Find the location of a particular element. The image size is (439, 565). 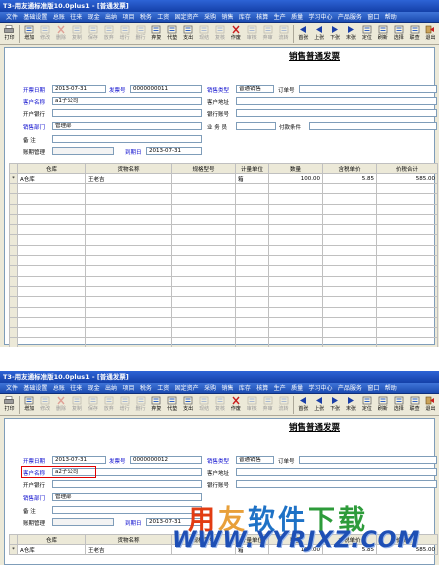

customer-name-field: a1子公司 is located at coordinates (127, 101).